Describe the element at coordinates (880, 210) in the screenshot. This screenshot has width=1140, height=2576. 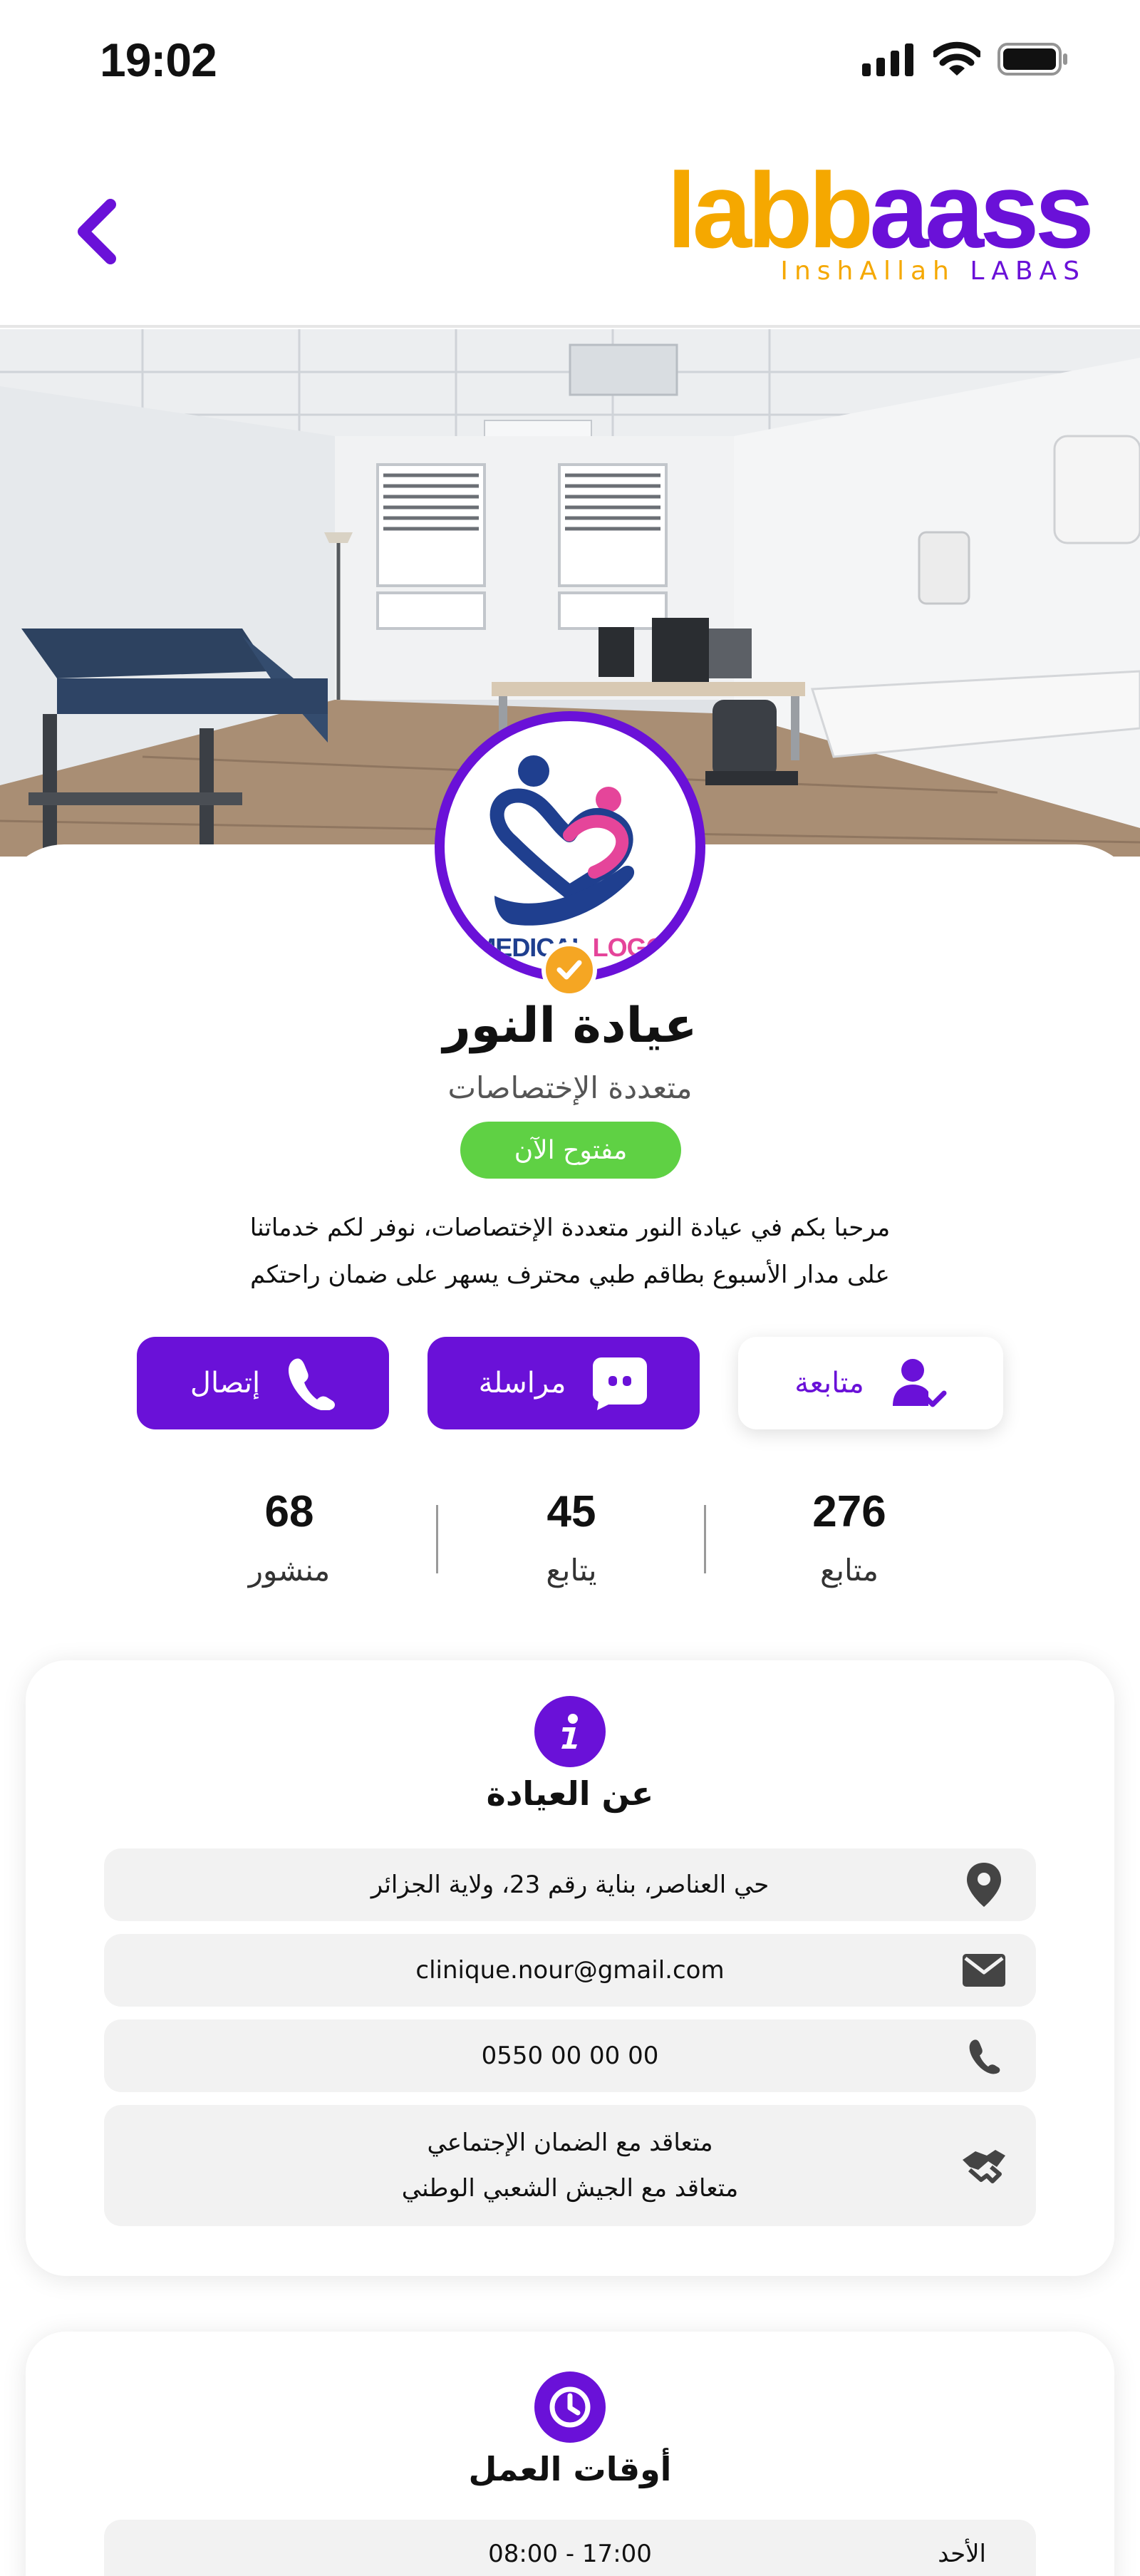
I see `logo-wordmark: labbaass` at that location.